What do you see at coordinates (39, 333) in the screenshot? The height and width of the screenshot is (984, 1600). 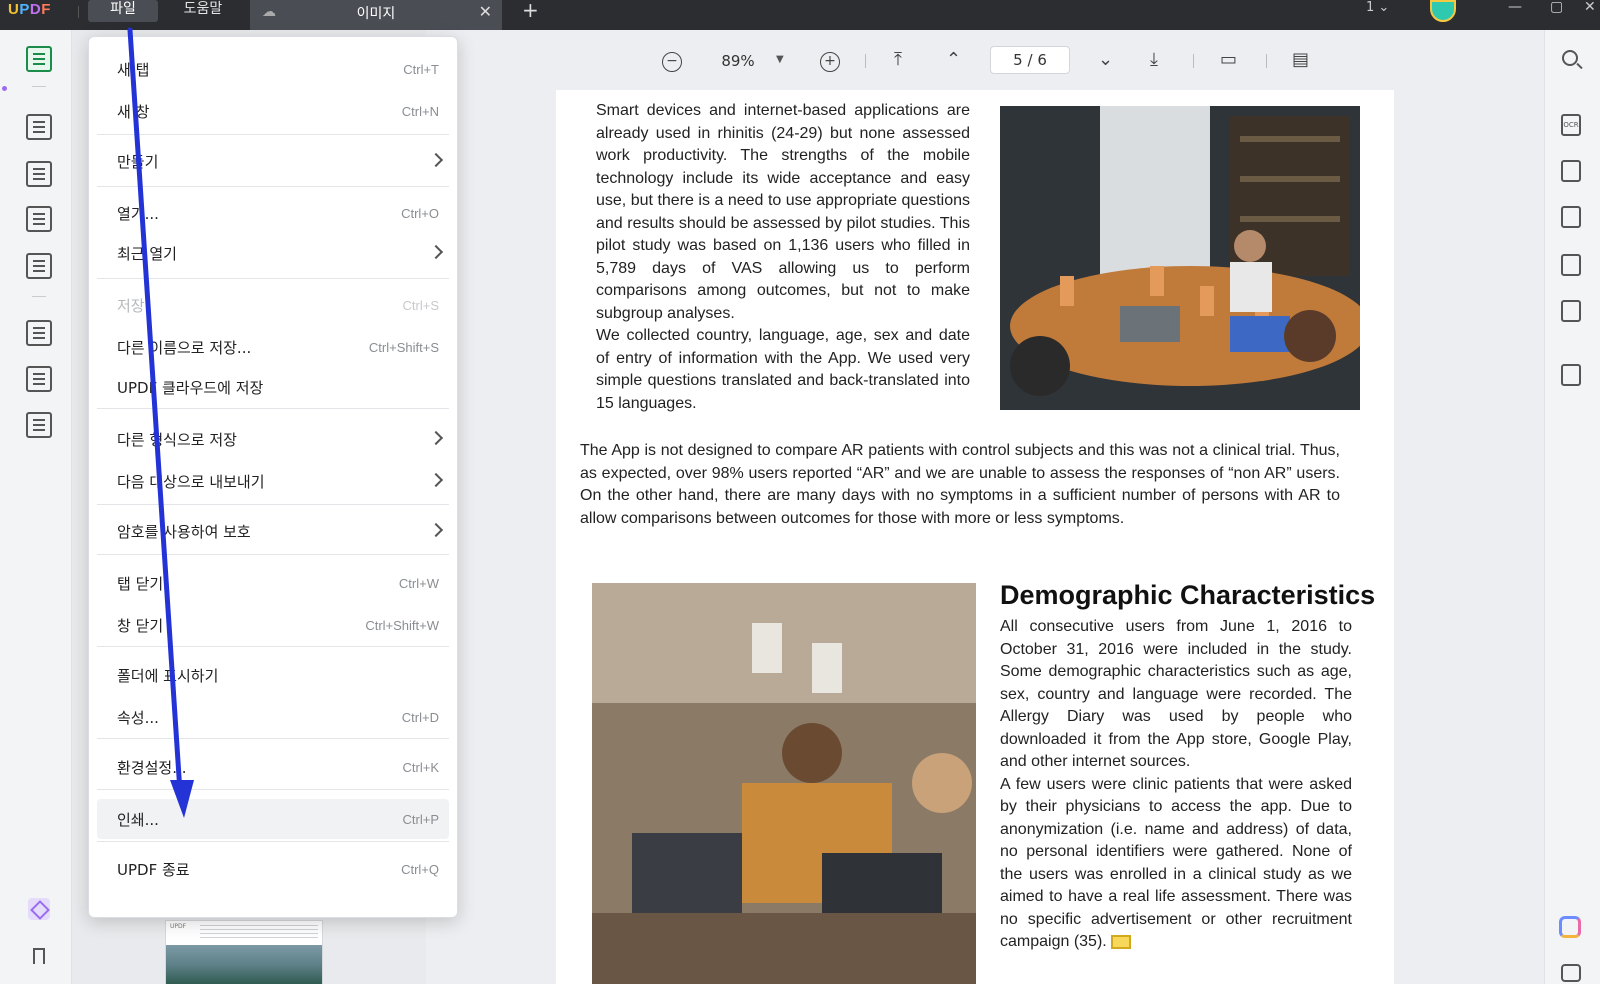 I see `organize-pages-icon` at bounding box center [39, 333].